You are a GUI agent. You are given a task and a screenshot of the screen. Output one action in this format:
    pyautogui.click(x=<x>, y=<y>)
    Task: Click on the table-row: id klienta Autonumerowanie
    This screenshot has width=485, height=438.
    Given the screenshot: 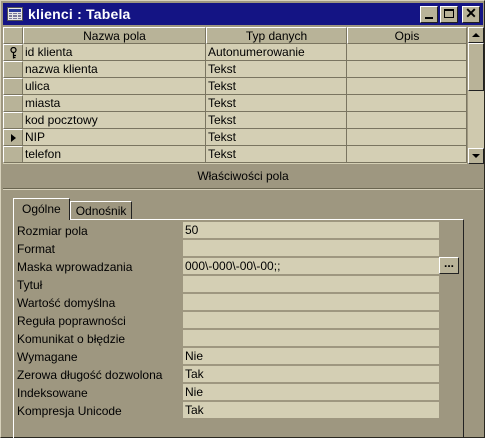 What is the action you would take?
    pyautogui.click(x=235, y=52)
    